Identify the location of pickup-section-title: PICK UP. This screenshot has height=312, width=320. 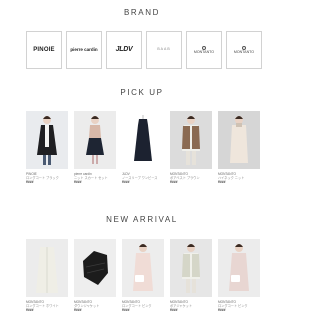
(142, 92).